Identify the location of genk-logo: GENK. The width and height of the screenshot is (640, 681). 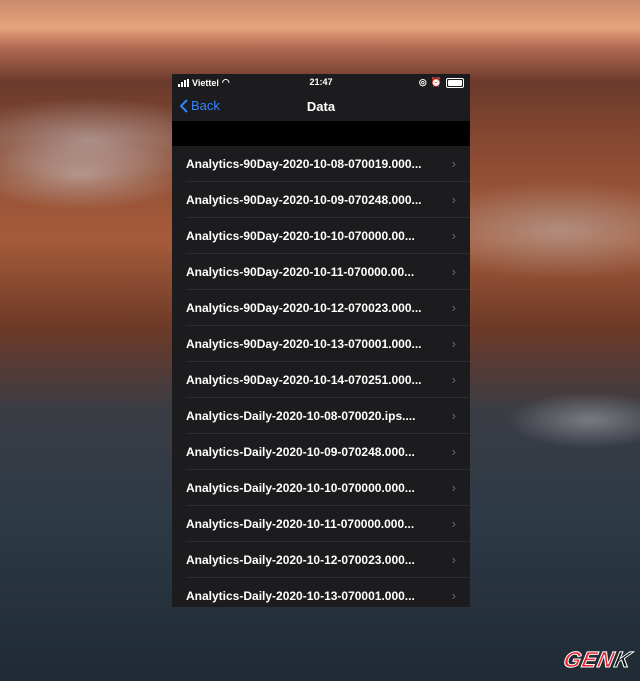
(598, 660).